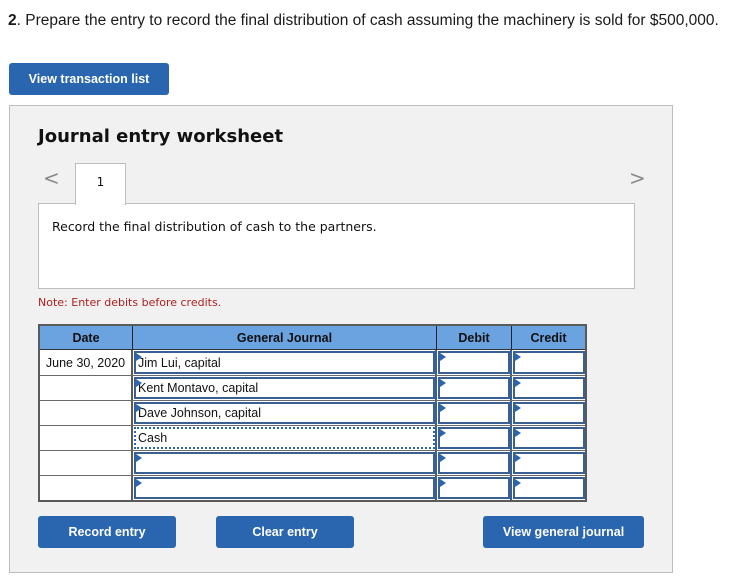 This screenshot has height=583, width=740. I want to click on account-value: Jim Lui, capital, so click(179, 362).